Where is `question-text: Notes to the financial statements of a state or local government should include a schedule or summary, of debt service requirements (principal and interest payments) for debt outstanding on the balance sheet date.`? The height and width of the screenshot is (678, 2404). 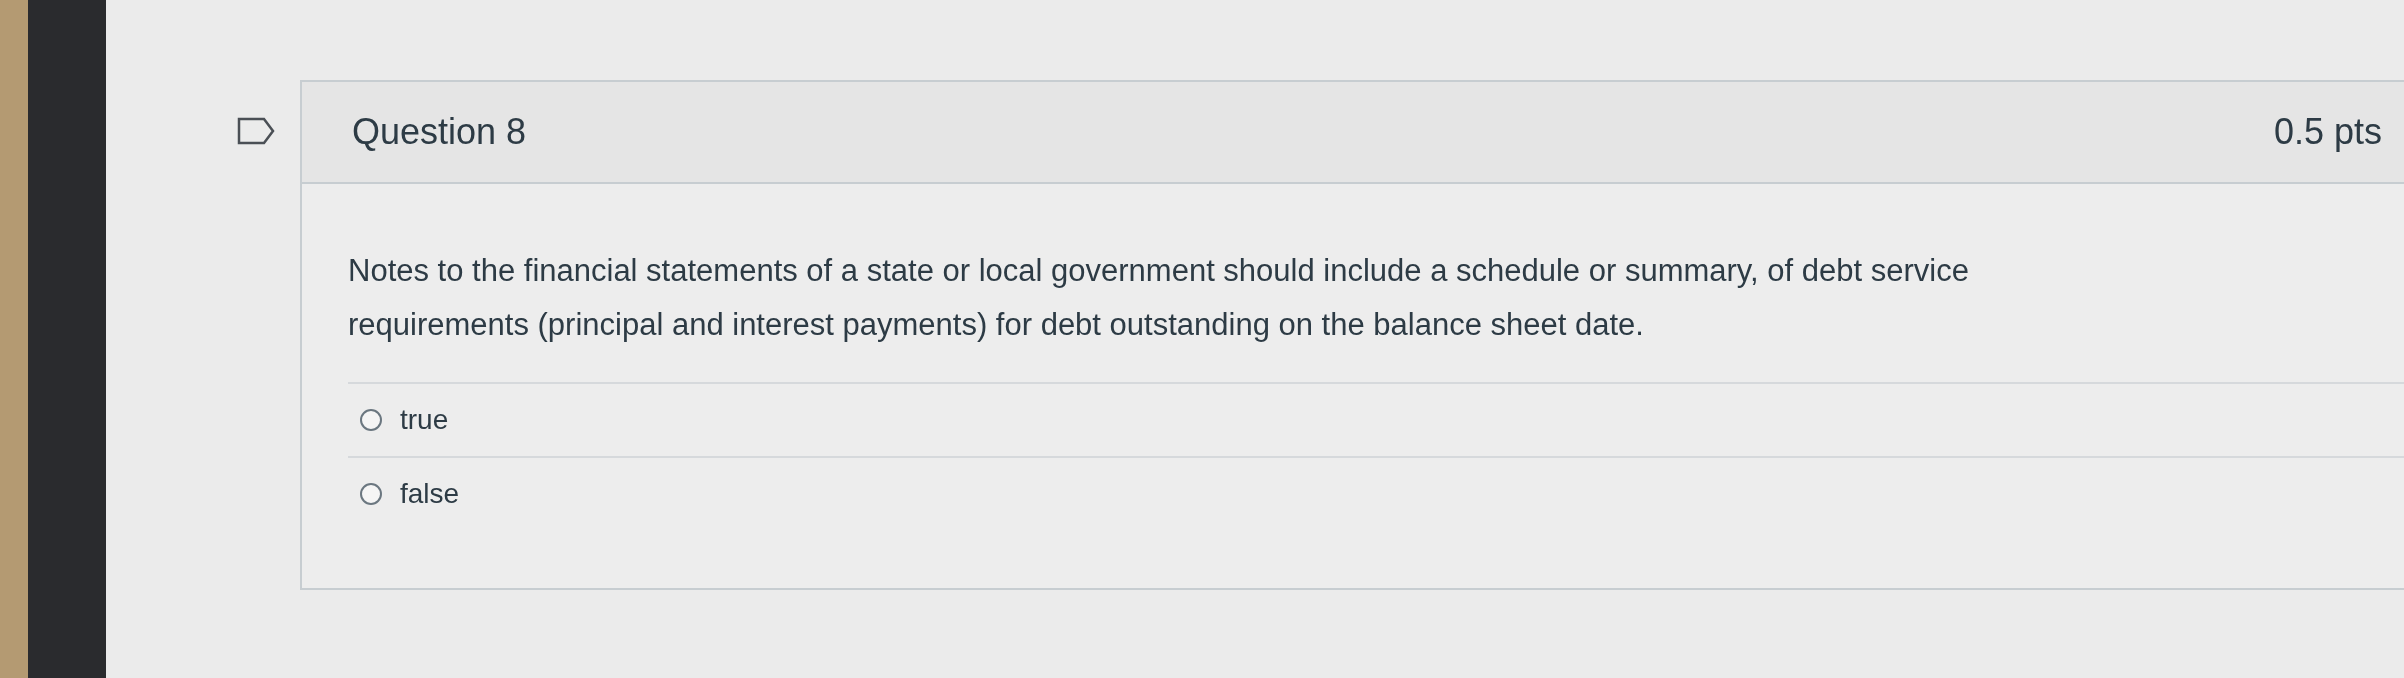 question-text: Notes to the financial statements of a state or local government should include a schedule or summary, of debt service requirements (principal and interest payments) for debt outstanding on the balance sheet date. is located at coordinates (1159, 298).